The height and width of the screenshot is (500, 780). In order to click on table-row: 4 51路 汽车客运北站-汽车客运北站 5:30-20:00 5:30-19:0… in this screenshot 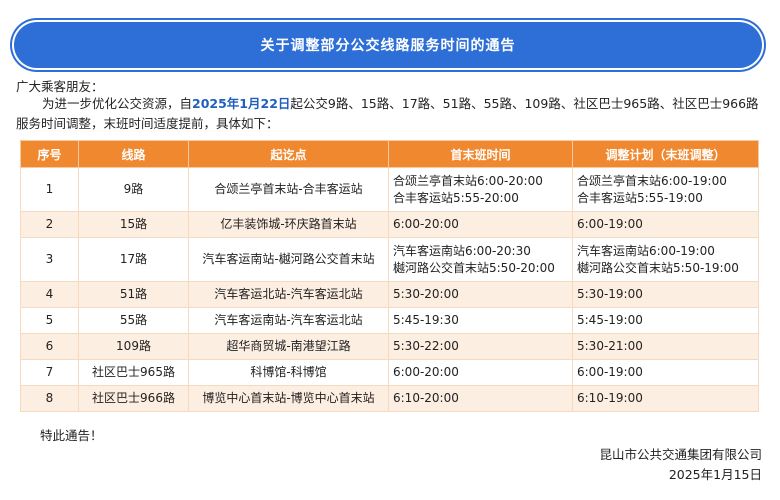, I will do `click(389, 294)`.